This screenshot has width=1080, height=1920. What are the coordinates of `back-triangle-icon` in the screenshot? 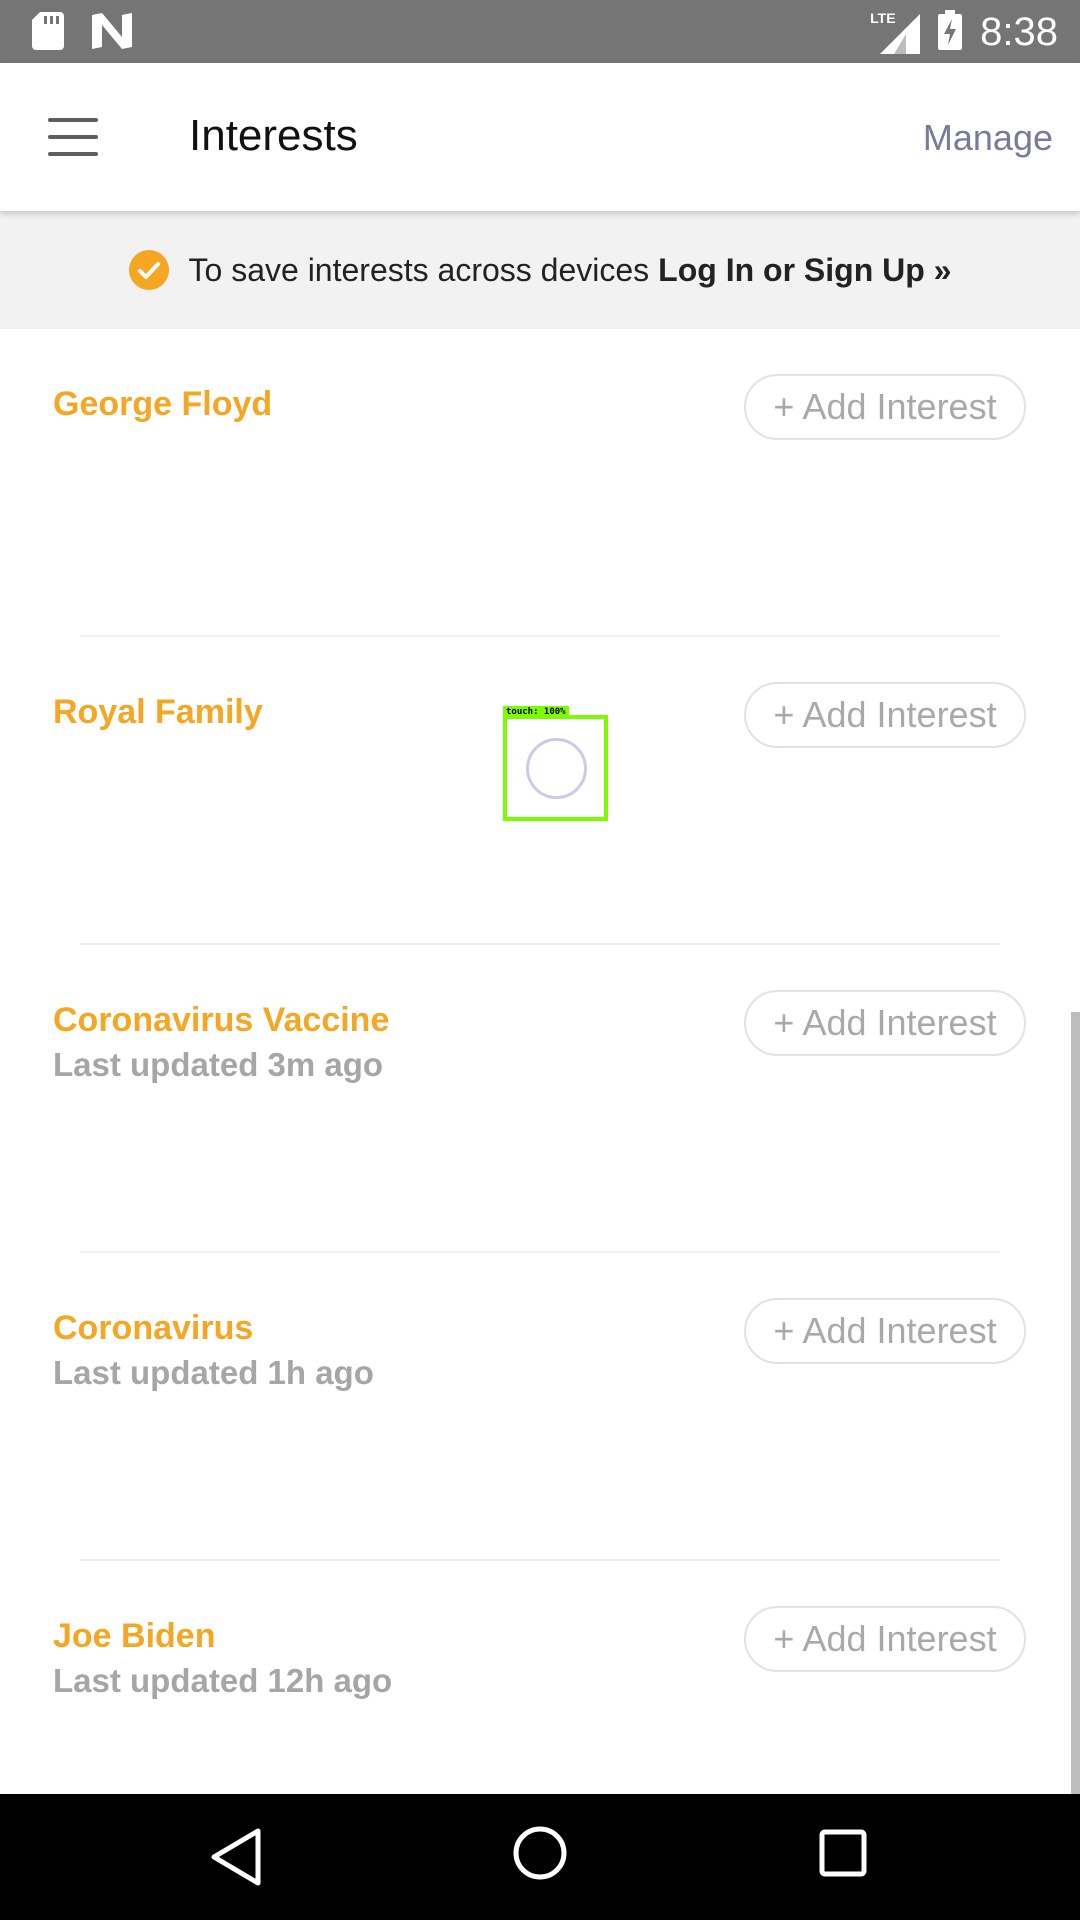 It's located at (236, 1859).